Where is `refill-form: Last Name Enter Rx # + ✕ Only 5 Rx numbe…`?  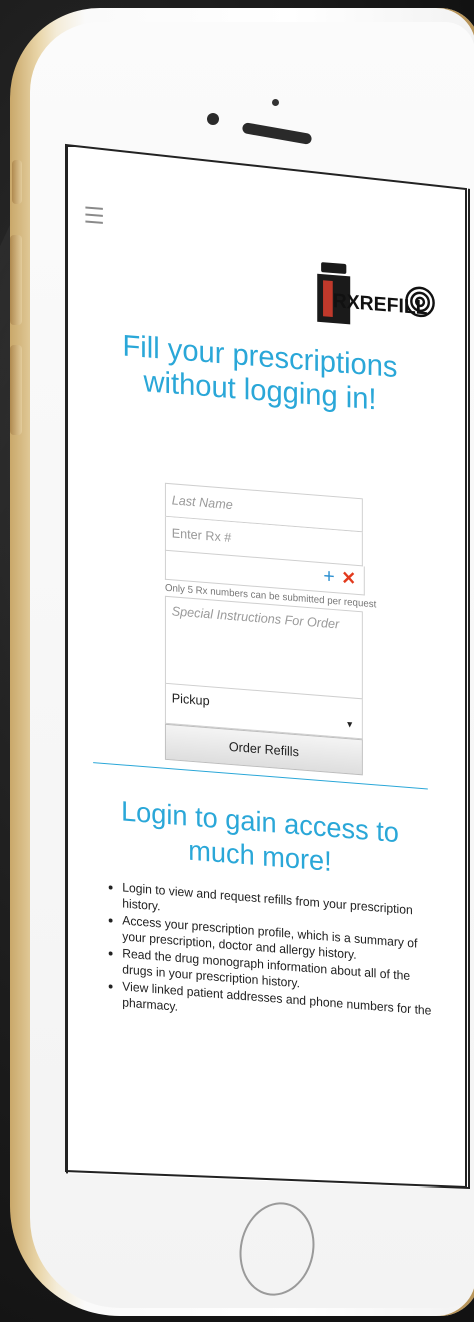 refill-form: Last Name Enter Rx # + ✕ Only 5 Rx numbe… is located at coordinates (270, 629).